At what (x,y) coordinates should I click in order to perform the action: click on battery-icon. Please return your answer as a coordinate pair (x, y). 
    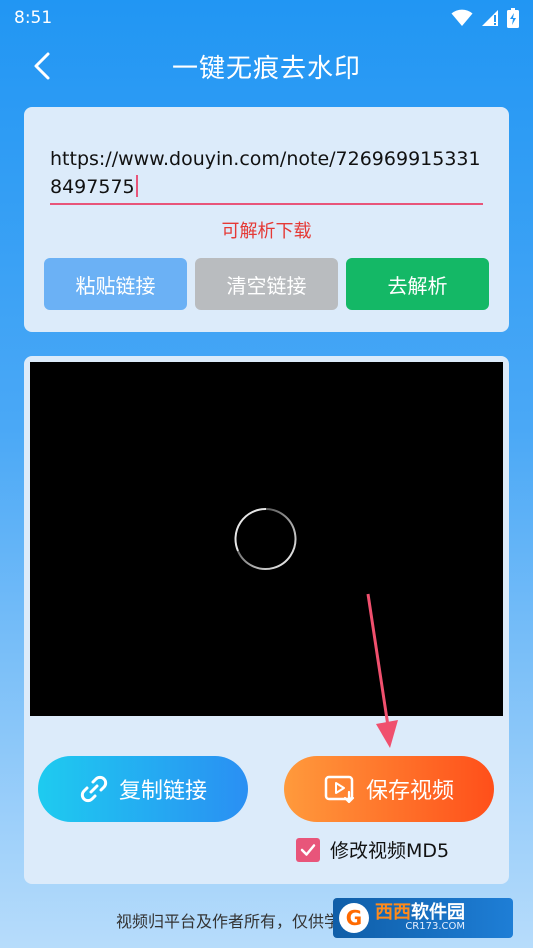
    Looking at the image, I should click on (513, 18).